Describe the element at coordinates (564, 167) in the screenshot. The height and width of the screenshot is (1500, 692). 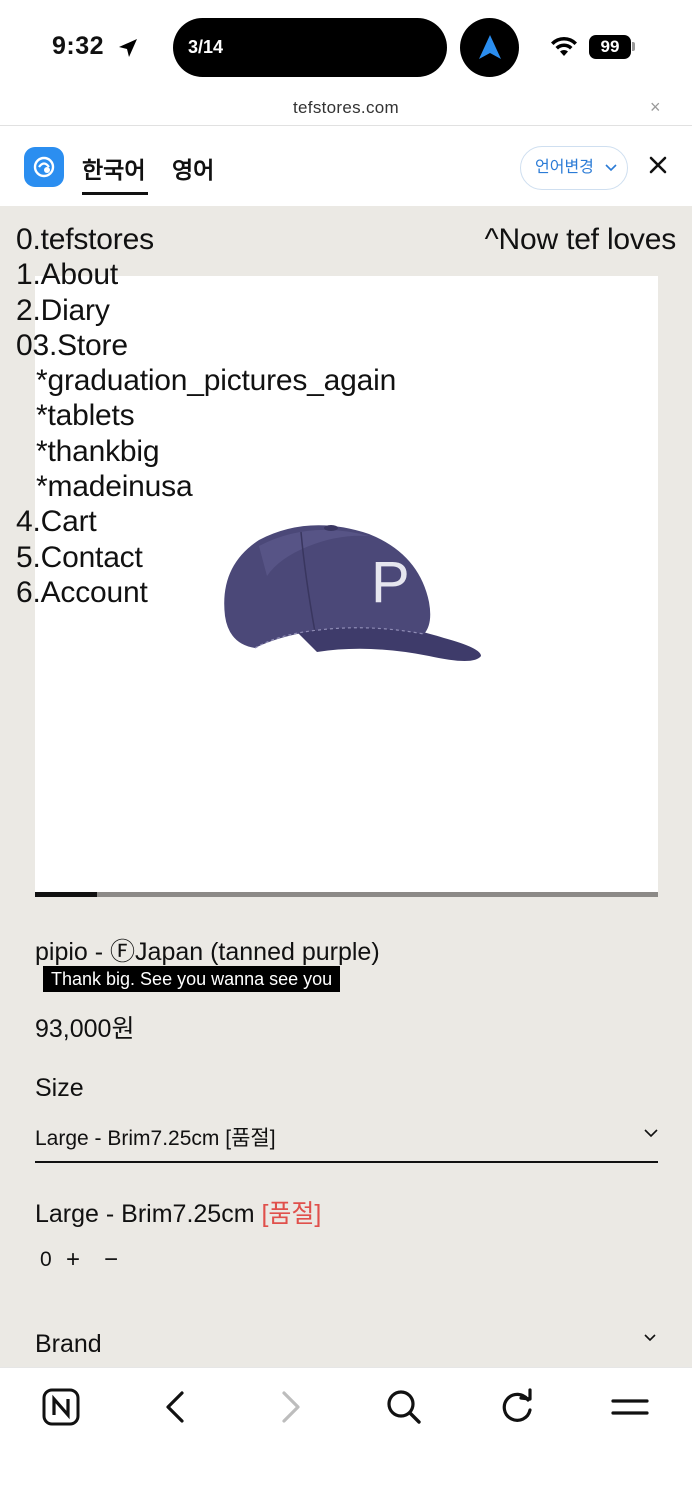
I see `change-language-label: 언어변경` at that location.